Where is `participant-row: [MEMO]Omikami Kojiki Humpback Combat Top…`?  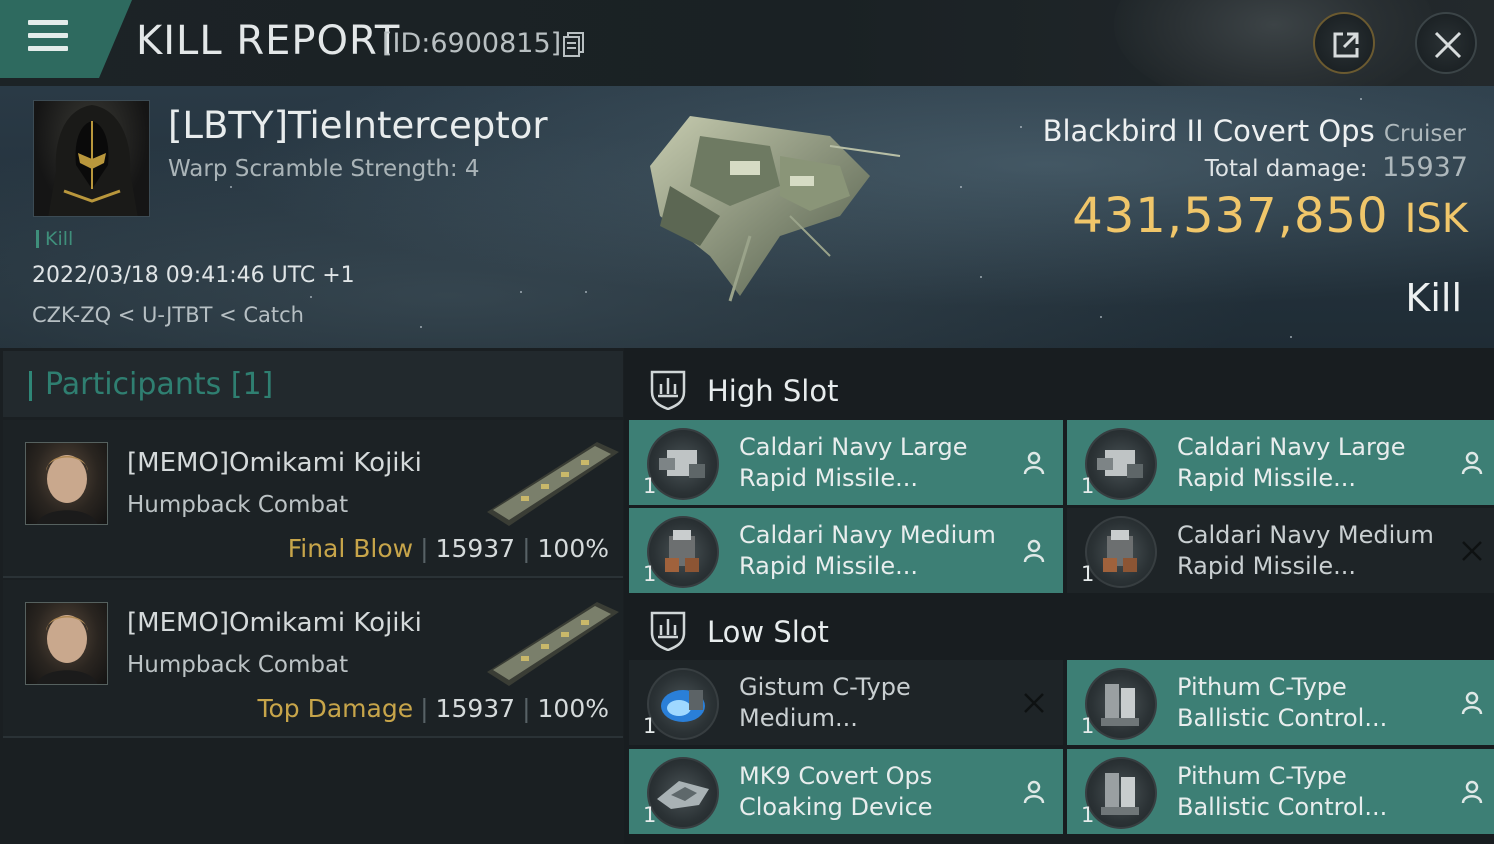 participant-row: [MEMO]Omikami Kojiki Humpback Combat Top… is located at coordinates (313, 659).